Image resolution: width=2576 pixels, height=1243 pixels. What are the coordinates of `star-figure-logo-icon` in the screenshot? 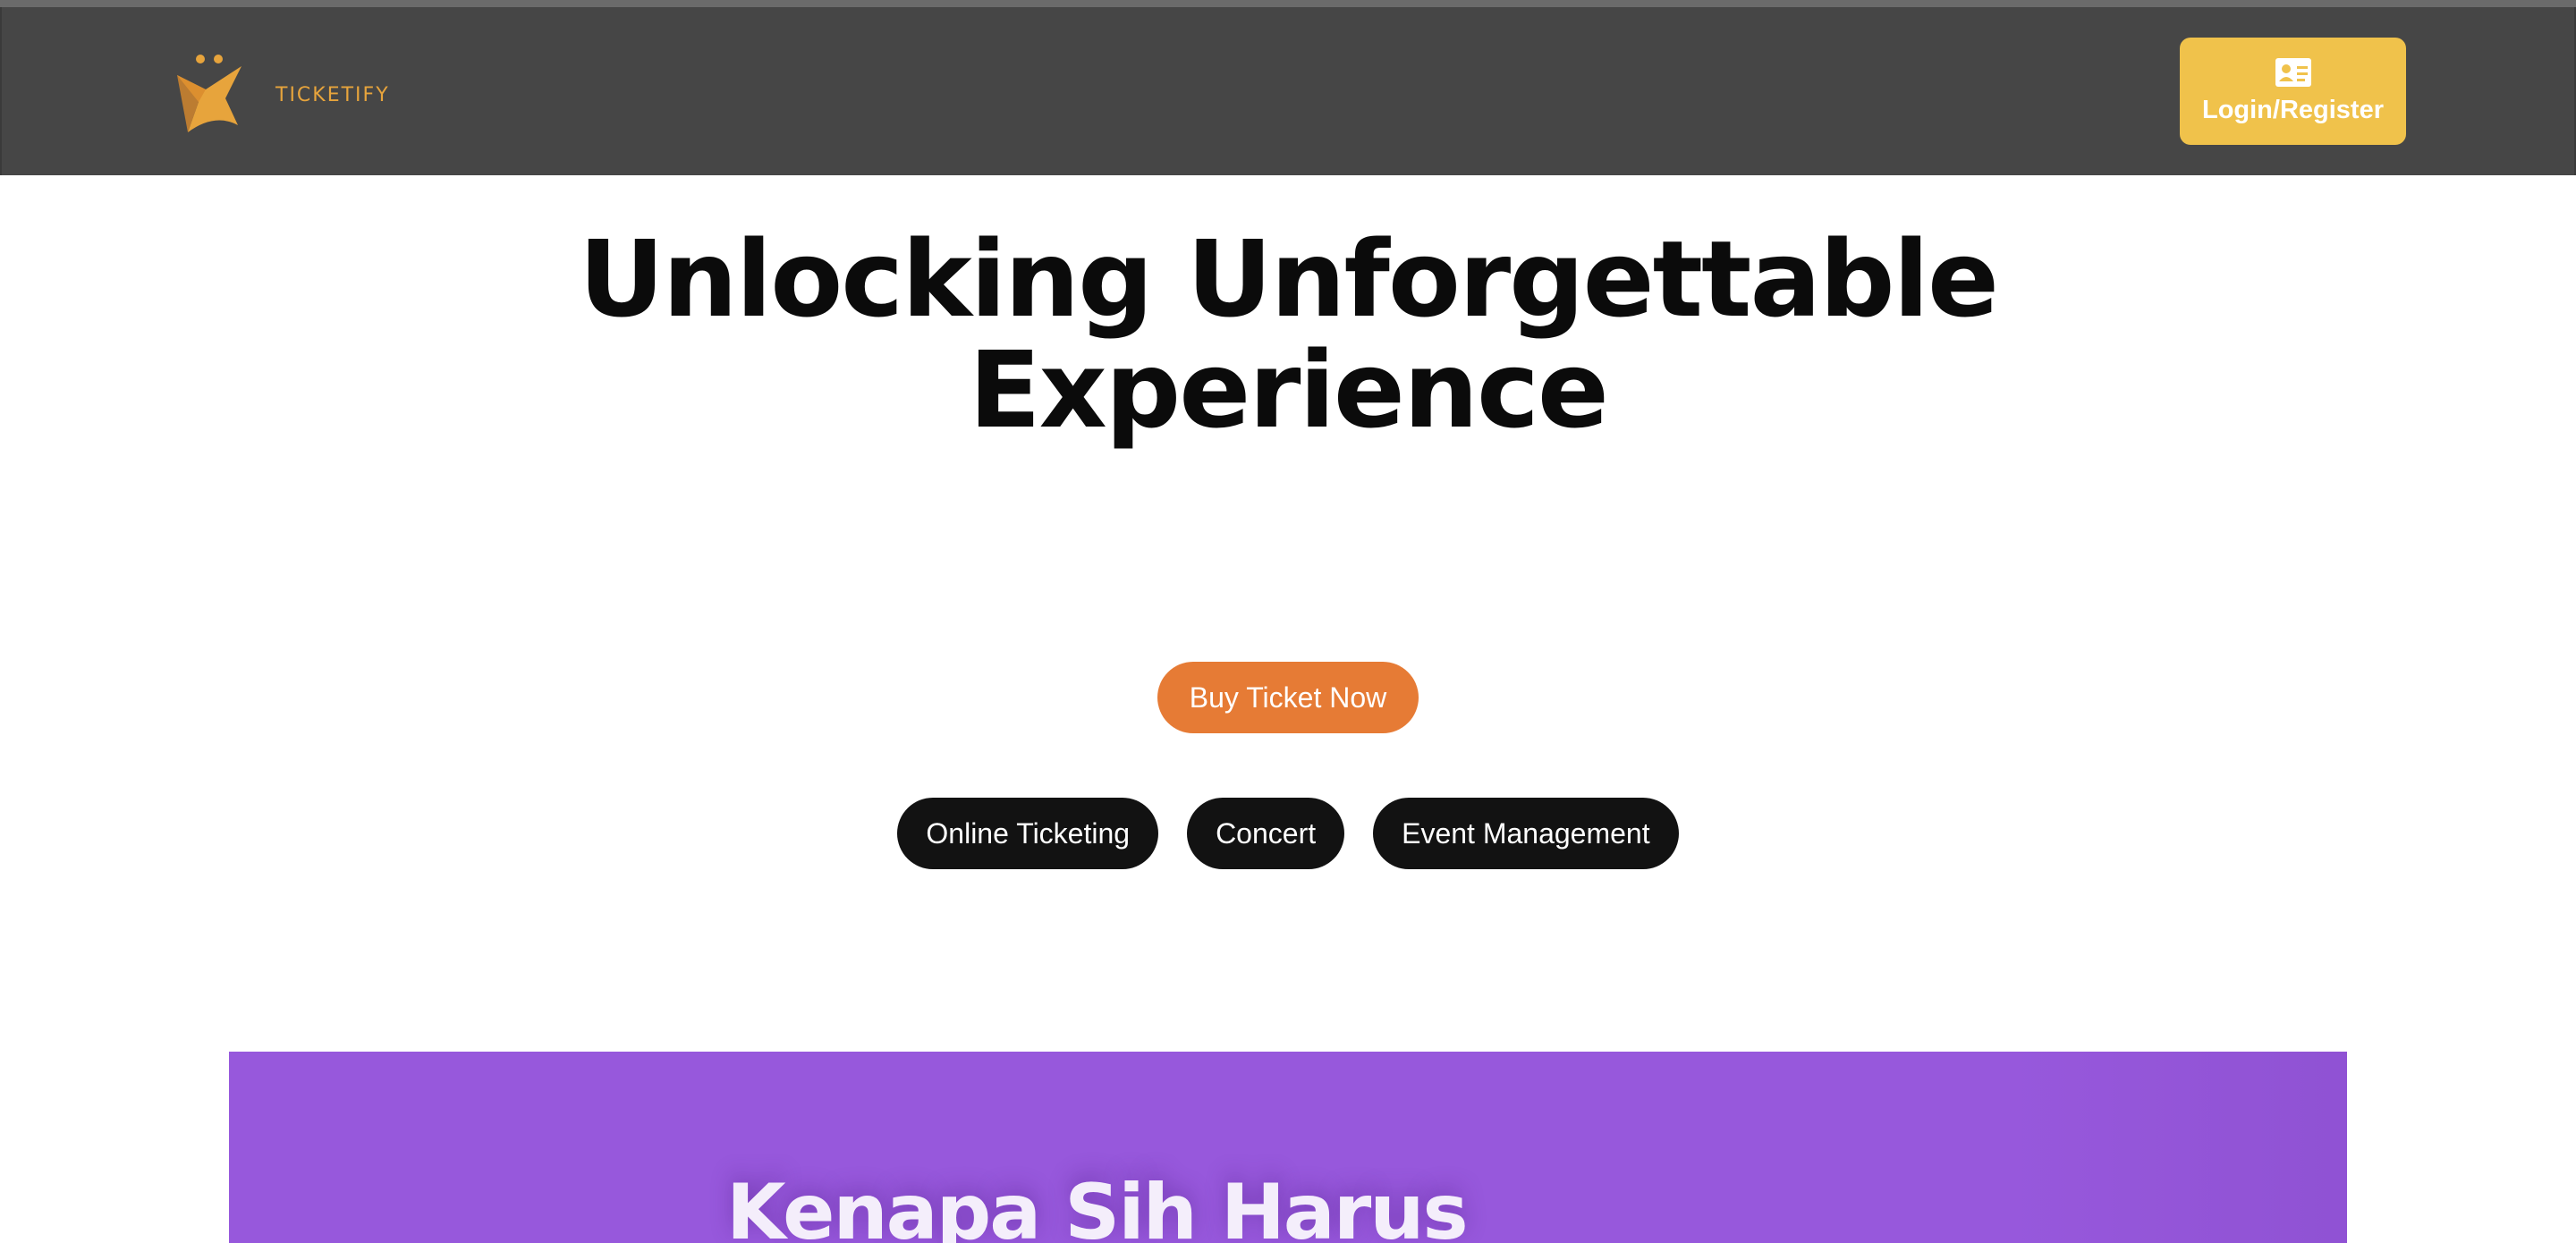 It's located at (209, 93).